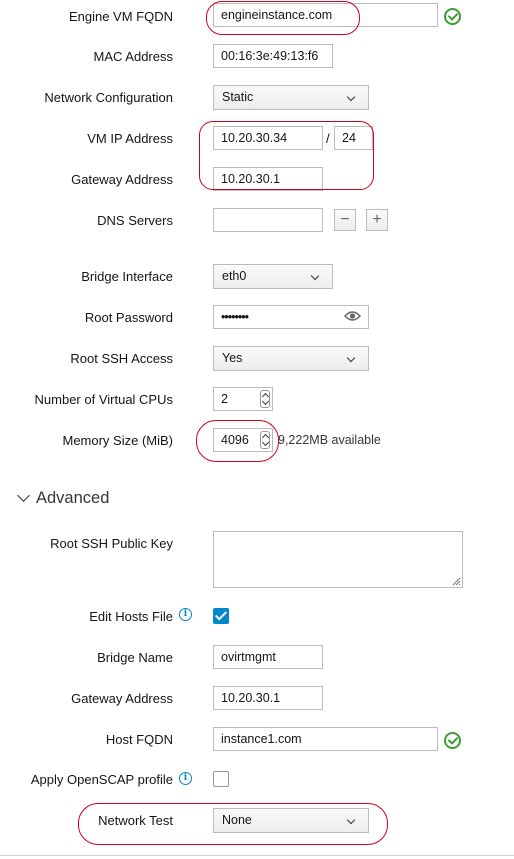 The image size is (514, 859). I want to click on advanced-gateway-input: 10.20.30.1, so click(268, 698).